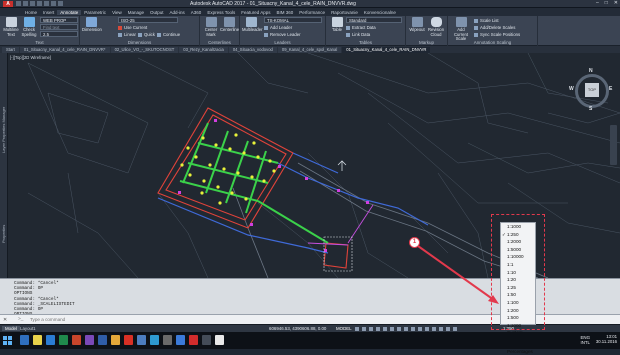 The width and height of the screenshot is (620, 355). I want to click on layout1-tab: Layout1, so click(28, 328).